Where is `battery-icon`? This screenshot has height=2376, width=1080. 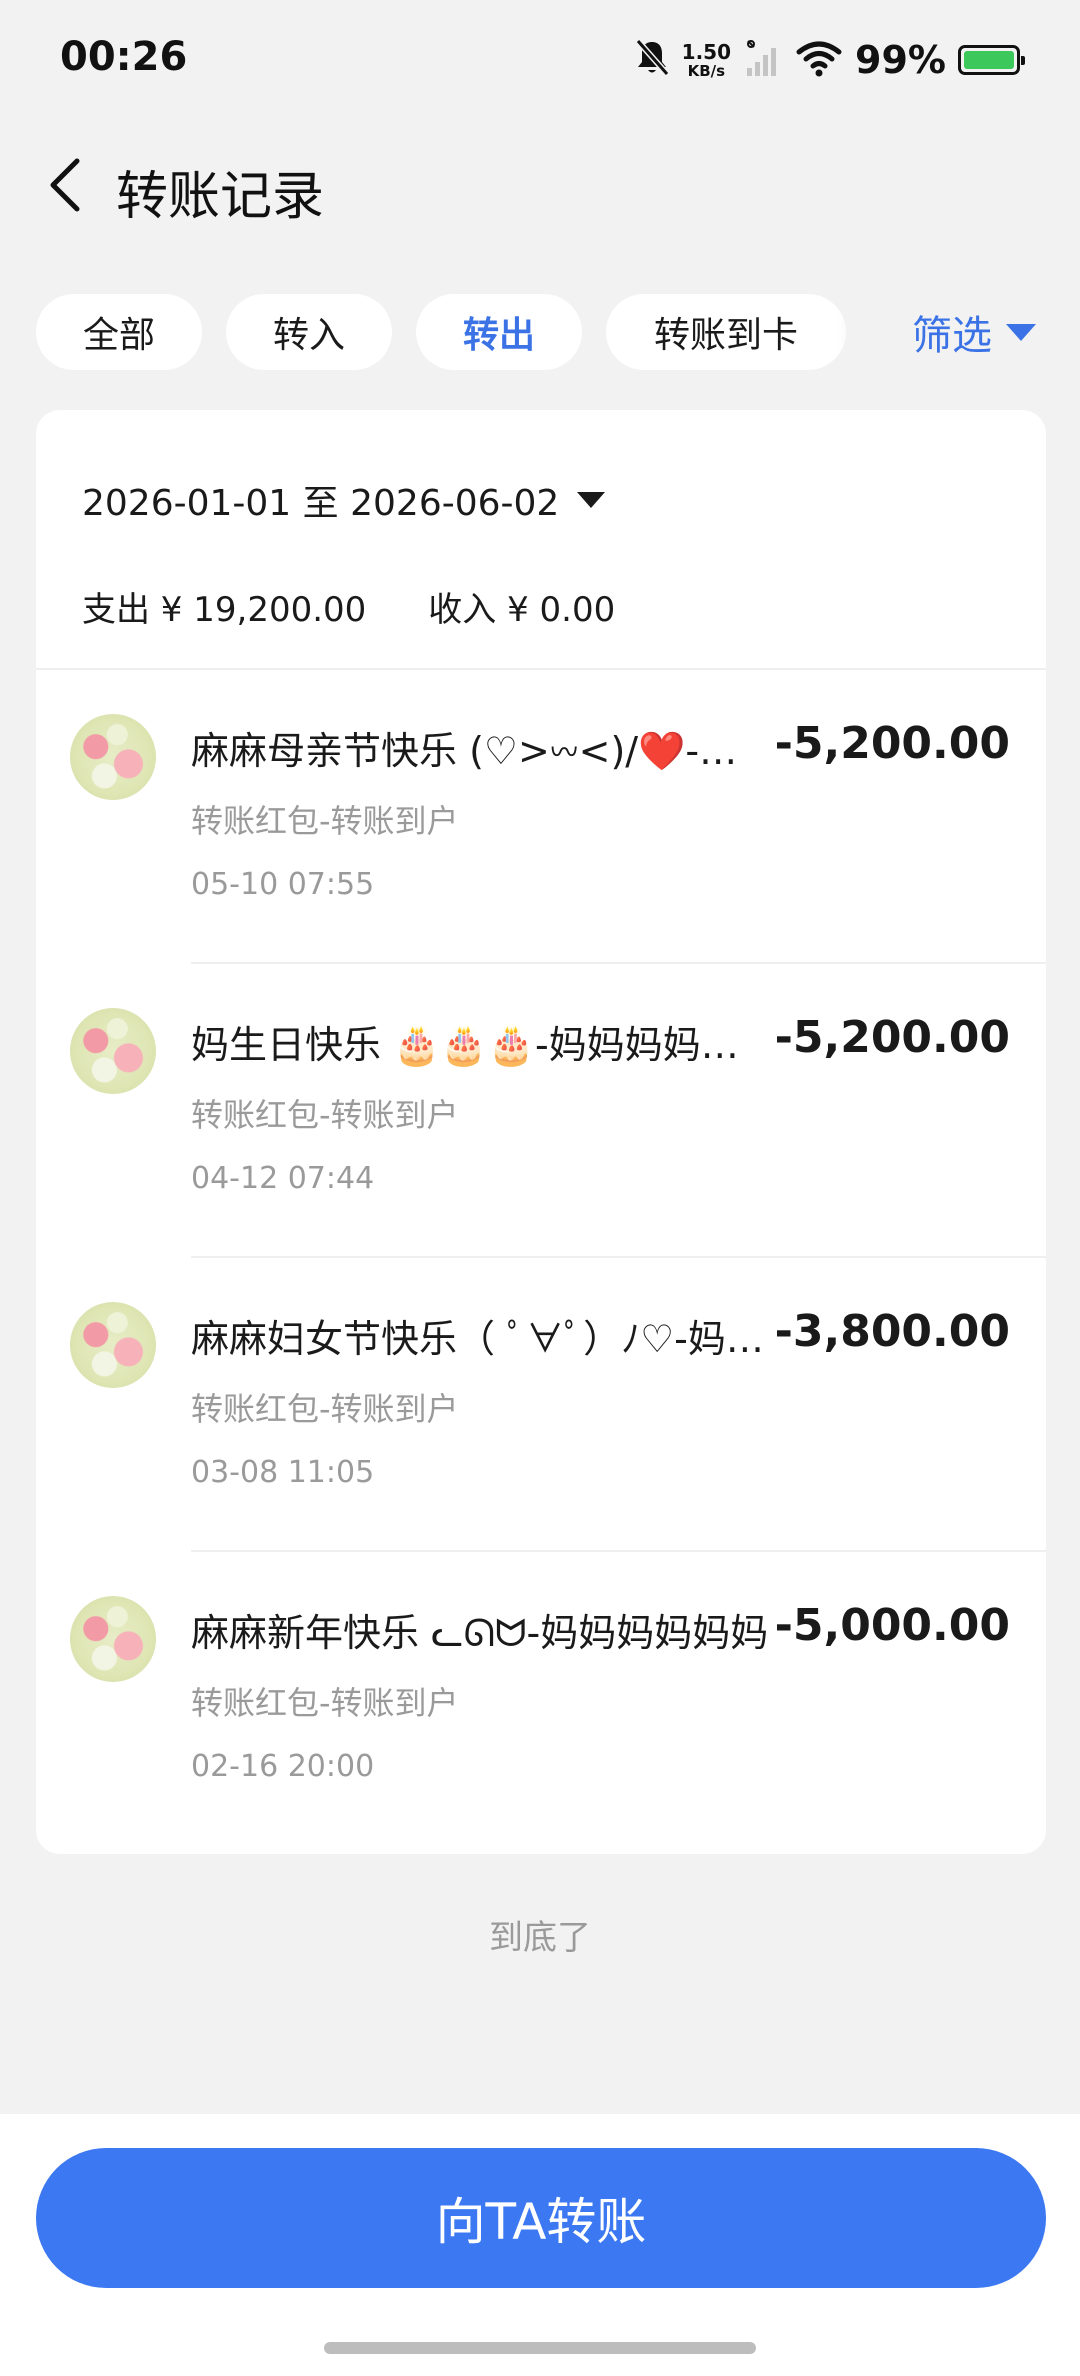
battery-icon is located at coordinates (991, 60).